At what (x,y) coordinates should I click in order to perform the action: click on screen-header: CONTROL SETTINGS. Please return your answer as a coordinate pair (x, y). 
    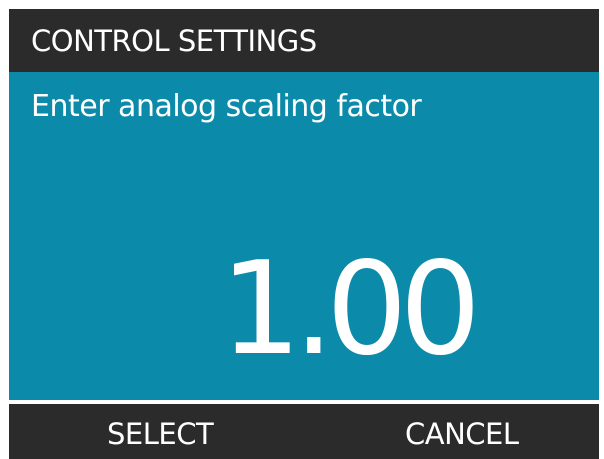
    Looking at the image, I should click on (304, 40).